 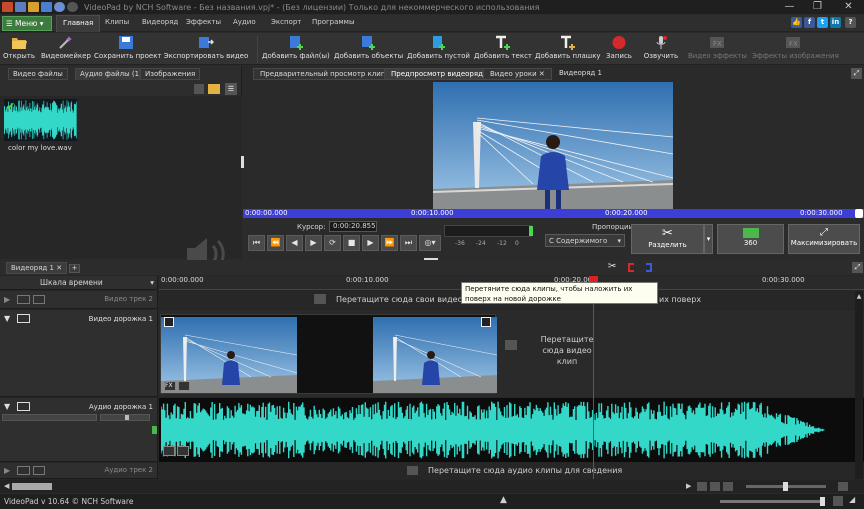 I want to click on zoom-max-icon, so click(x=843, y=486).